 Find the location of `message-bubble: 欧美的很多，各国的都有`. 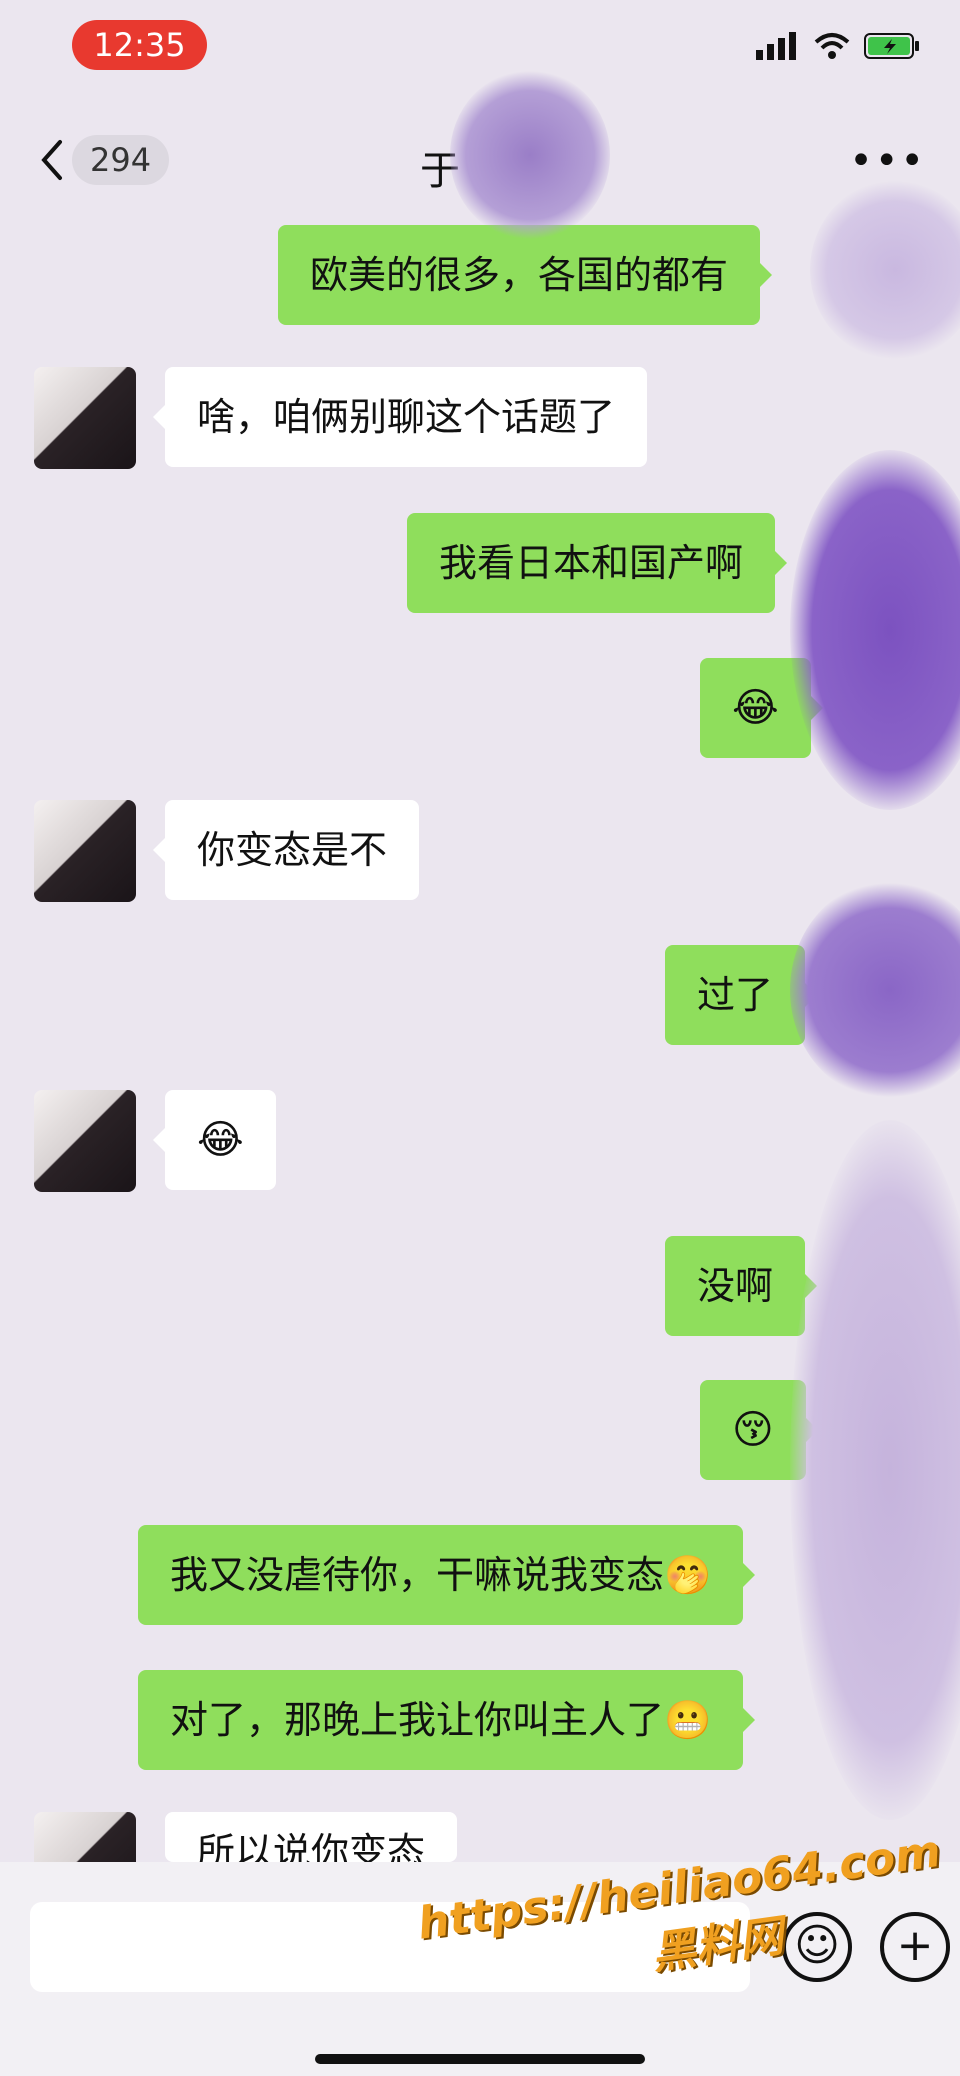

message-bubble: 欧美的很多，各国的都有 is located at coordinates (525, 275).